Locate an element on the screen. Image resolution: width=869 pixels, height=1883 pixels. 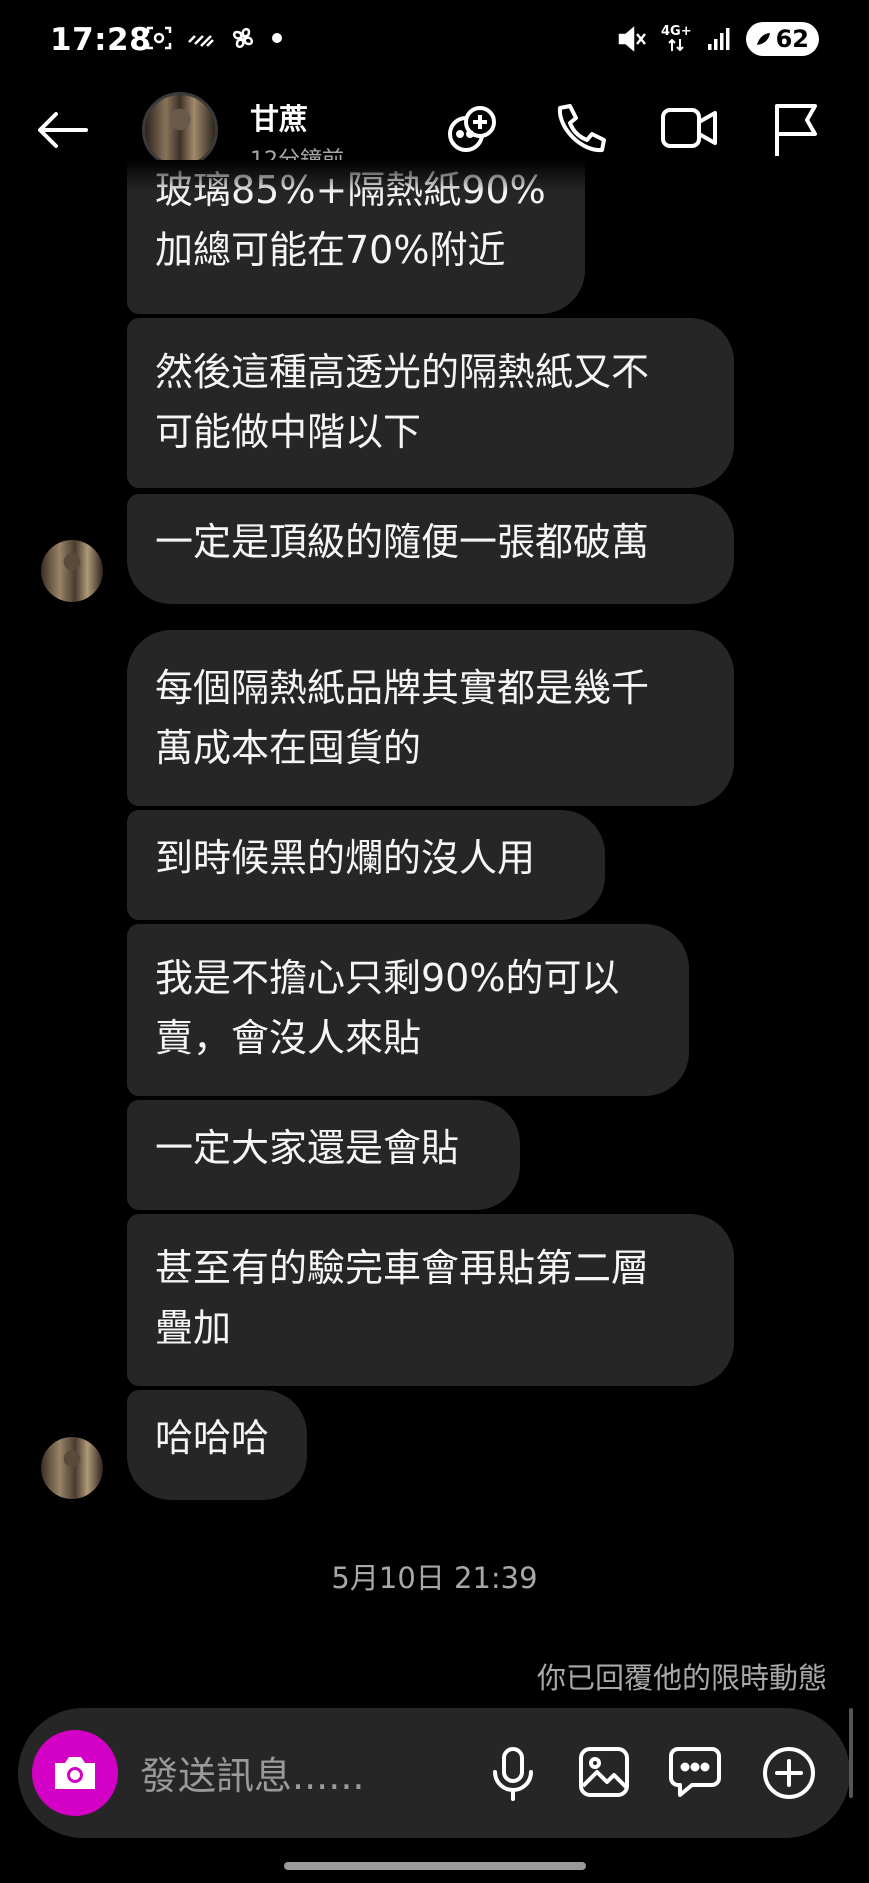
network-label: 4G+ is located at coordinates (676, 31).